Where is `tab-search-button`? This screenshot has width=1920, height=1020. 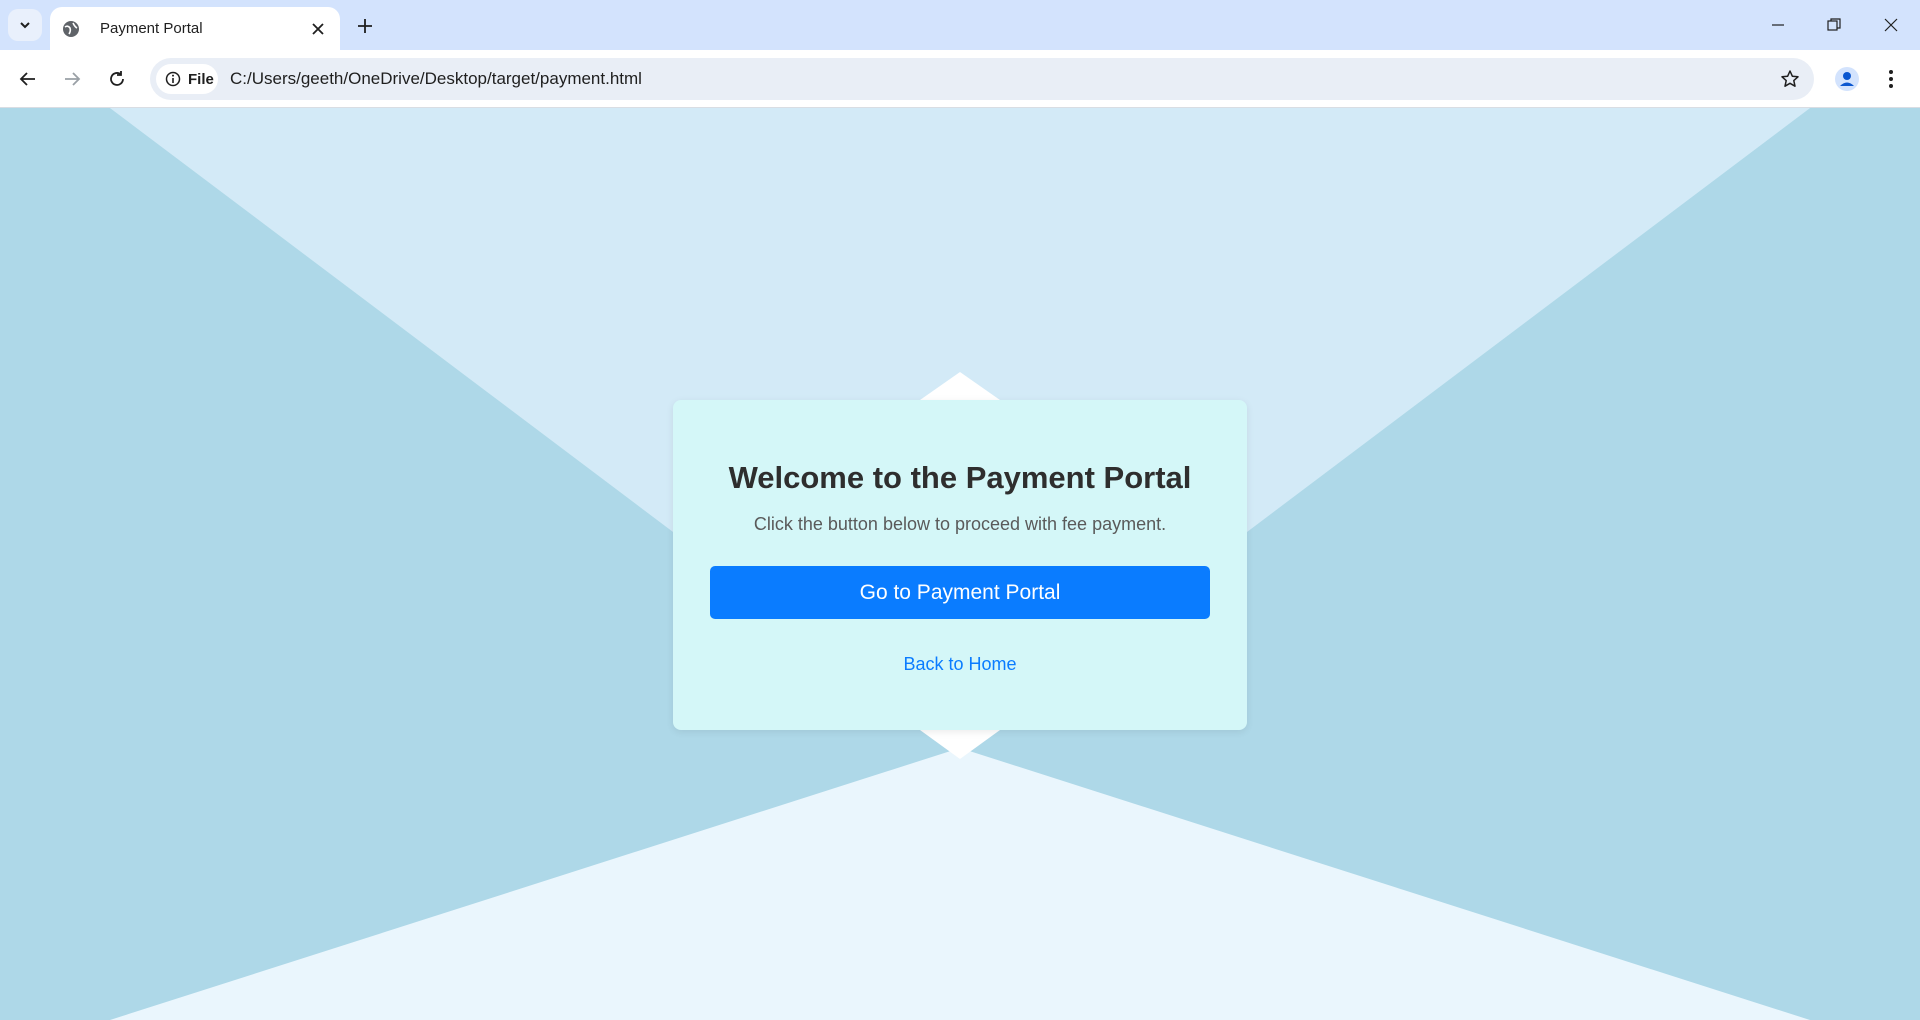 tab-search-button is located at coordinates (25, 25).